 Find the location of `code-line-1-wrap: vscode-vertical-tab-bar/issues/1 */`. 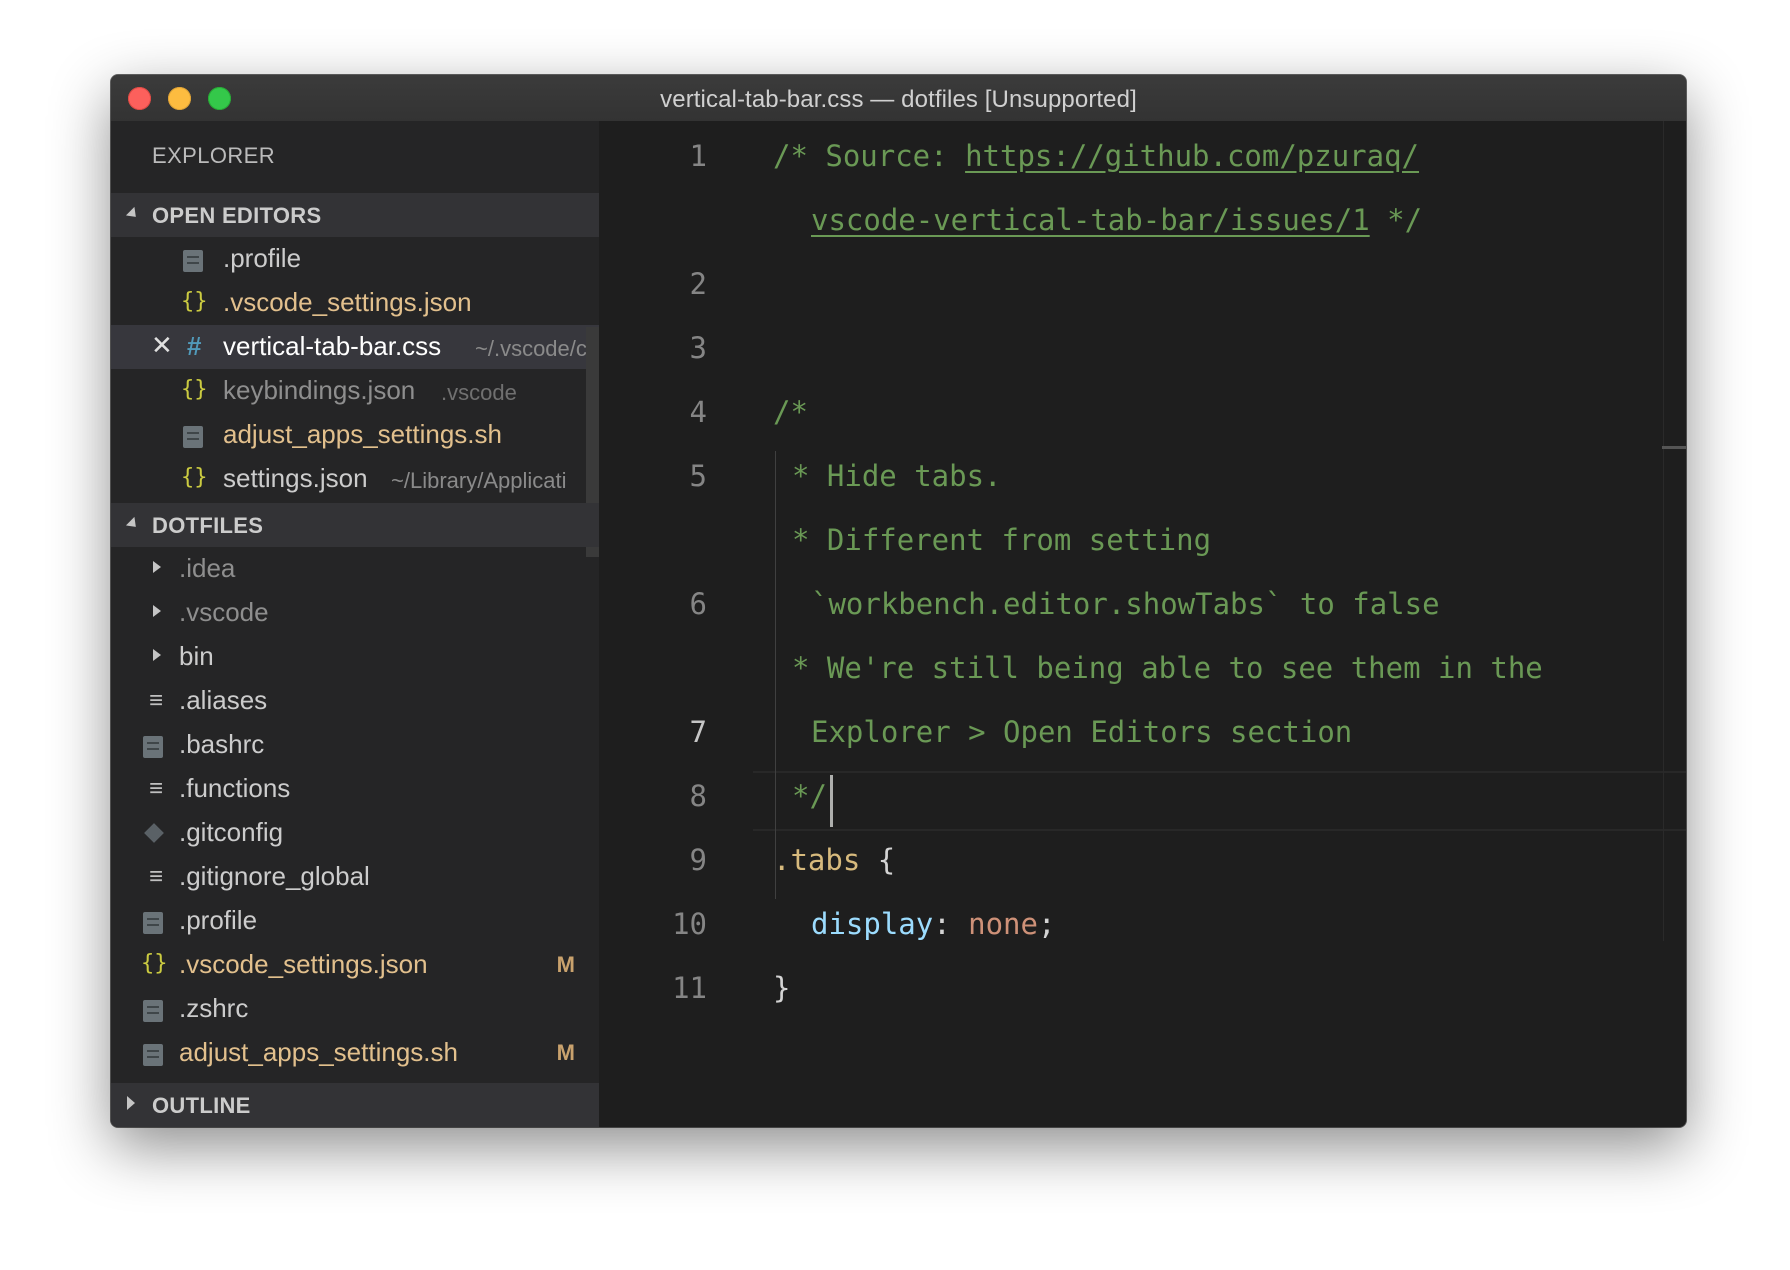

code-line-1-wrap: vscode-vertical-tab-bar/issues/1 */ is located at coordinates (1117, 220).